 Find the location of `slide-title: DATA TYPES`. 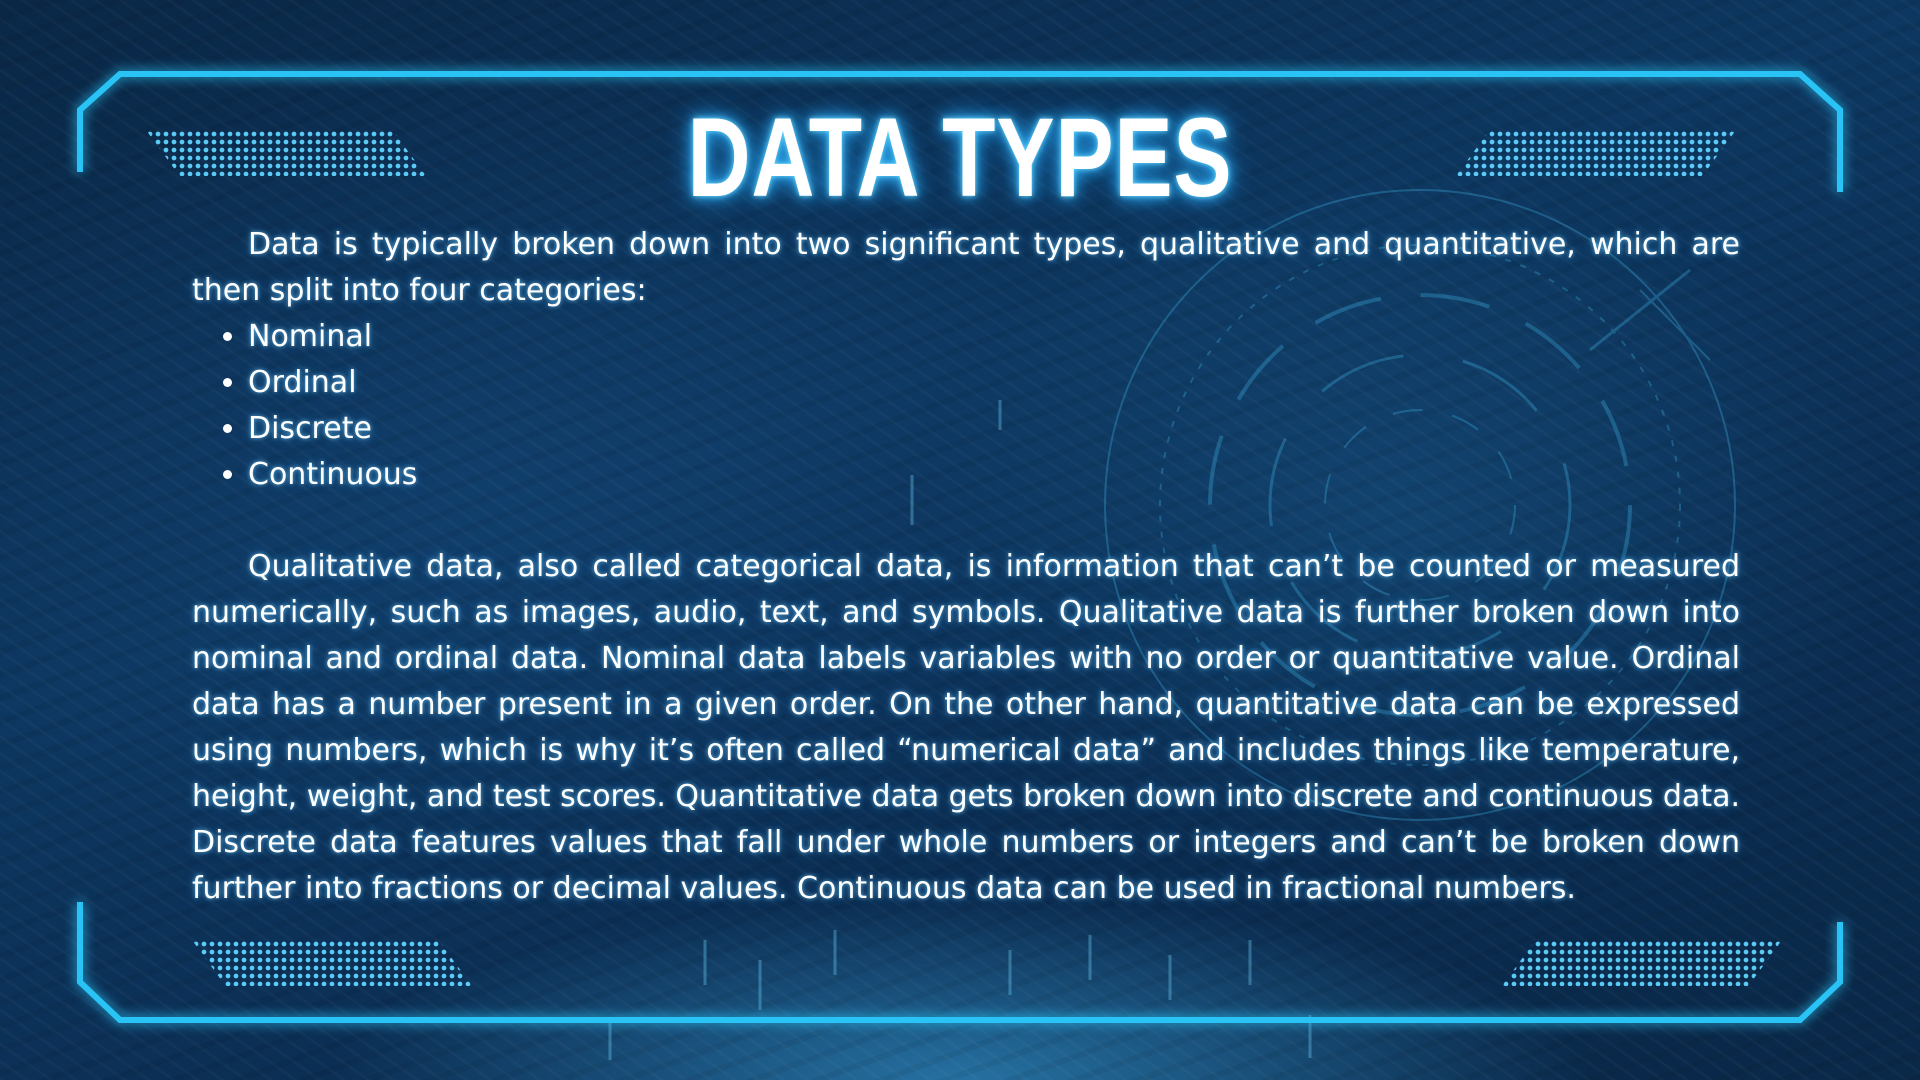

slide-title: DATA TYPES is located at coordinates (960, 157).